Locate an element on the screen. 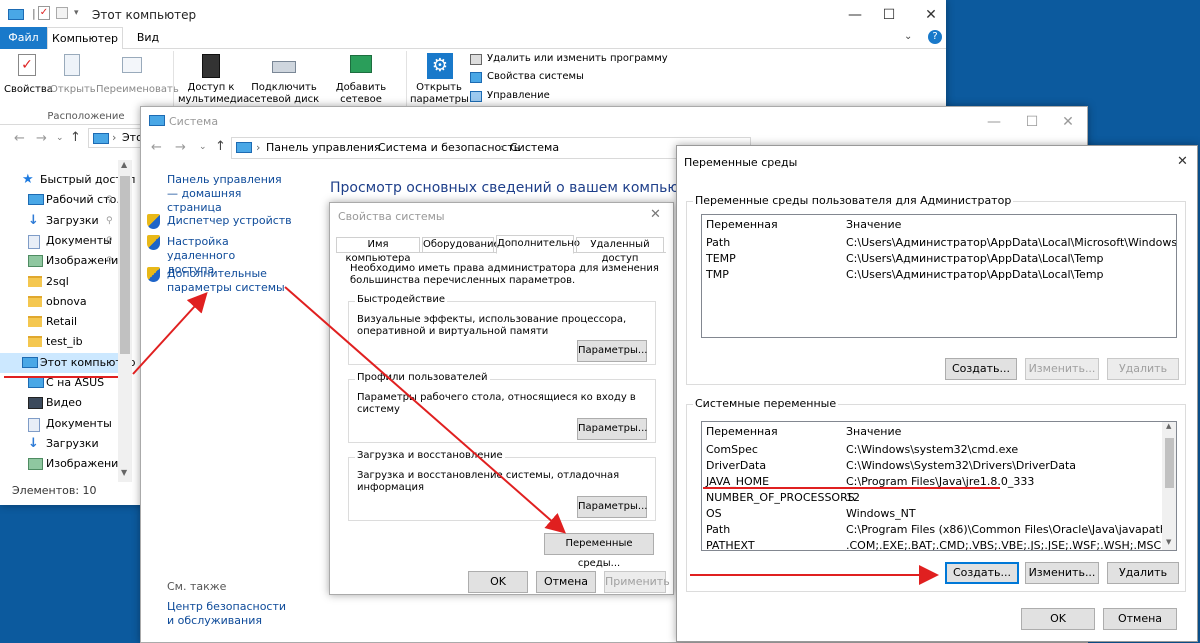  arrow-to-advanced-settings is located at coordinates (170, 333).